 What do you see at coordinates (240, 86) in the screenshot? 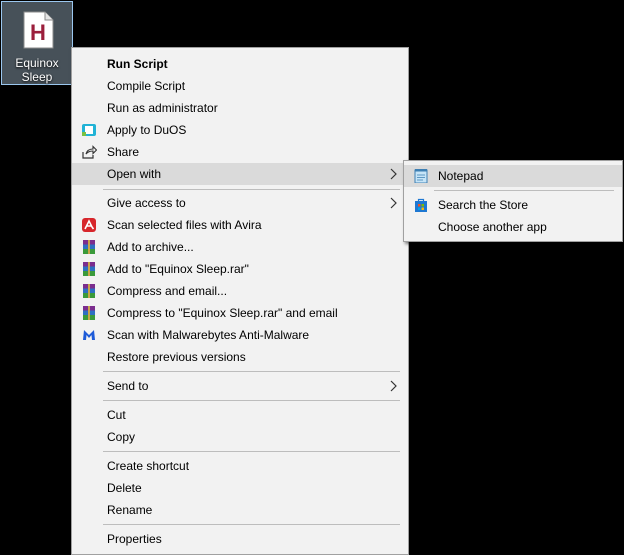
I see `menu-item-compile-script: Compile Script` at bounding box center [240, 86].